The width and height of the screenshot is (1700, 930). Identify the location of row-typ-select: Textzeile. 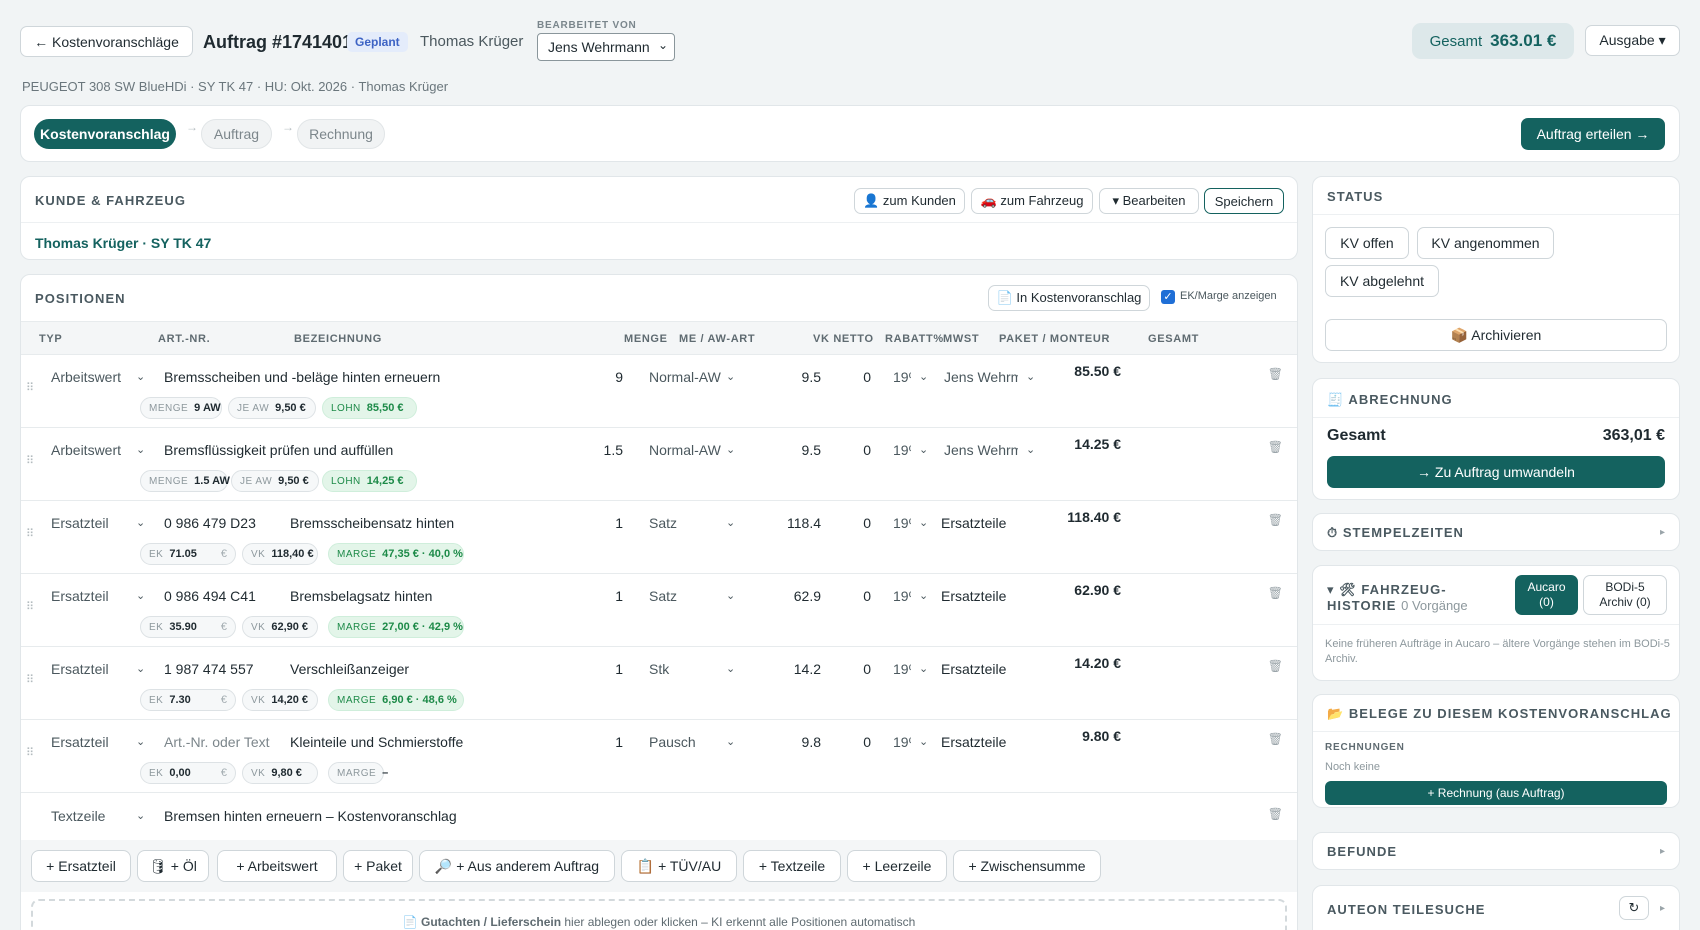
(110, 816).